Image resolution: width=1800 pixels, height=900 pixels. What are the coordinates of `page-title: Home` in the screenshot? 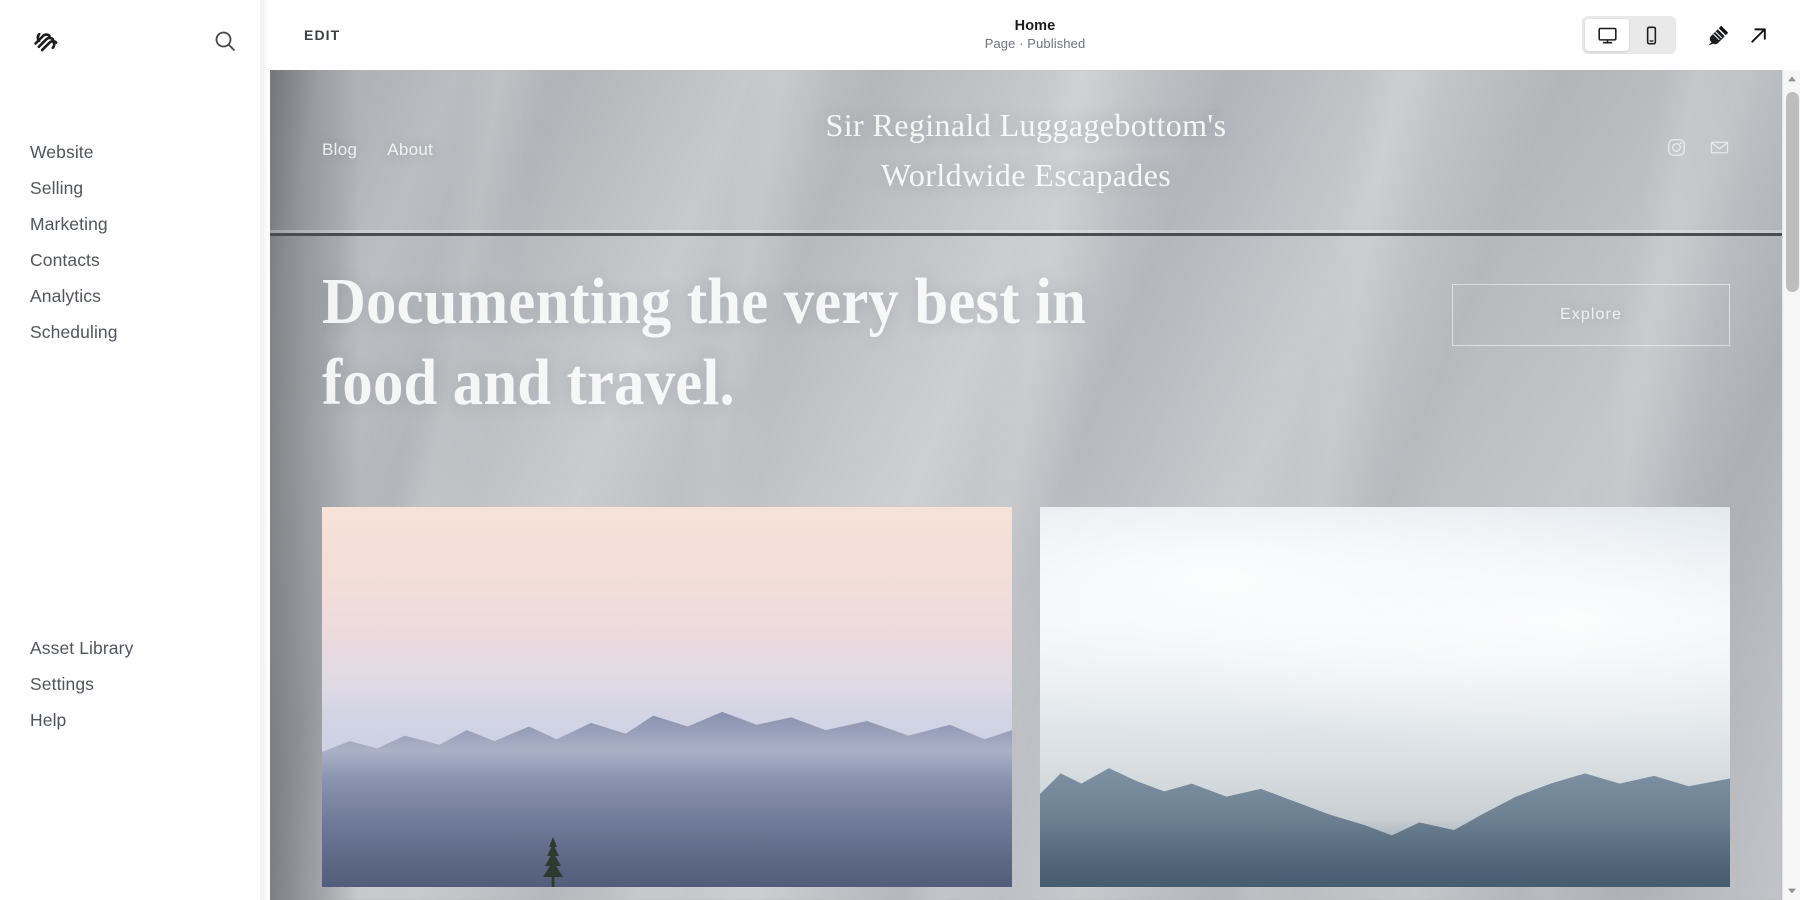 It's located at (1035, 26).